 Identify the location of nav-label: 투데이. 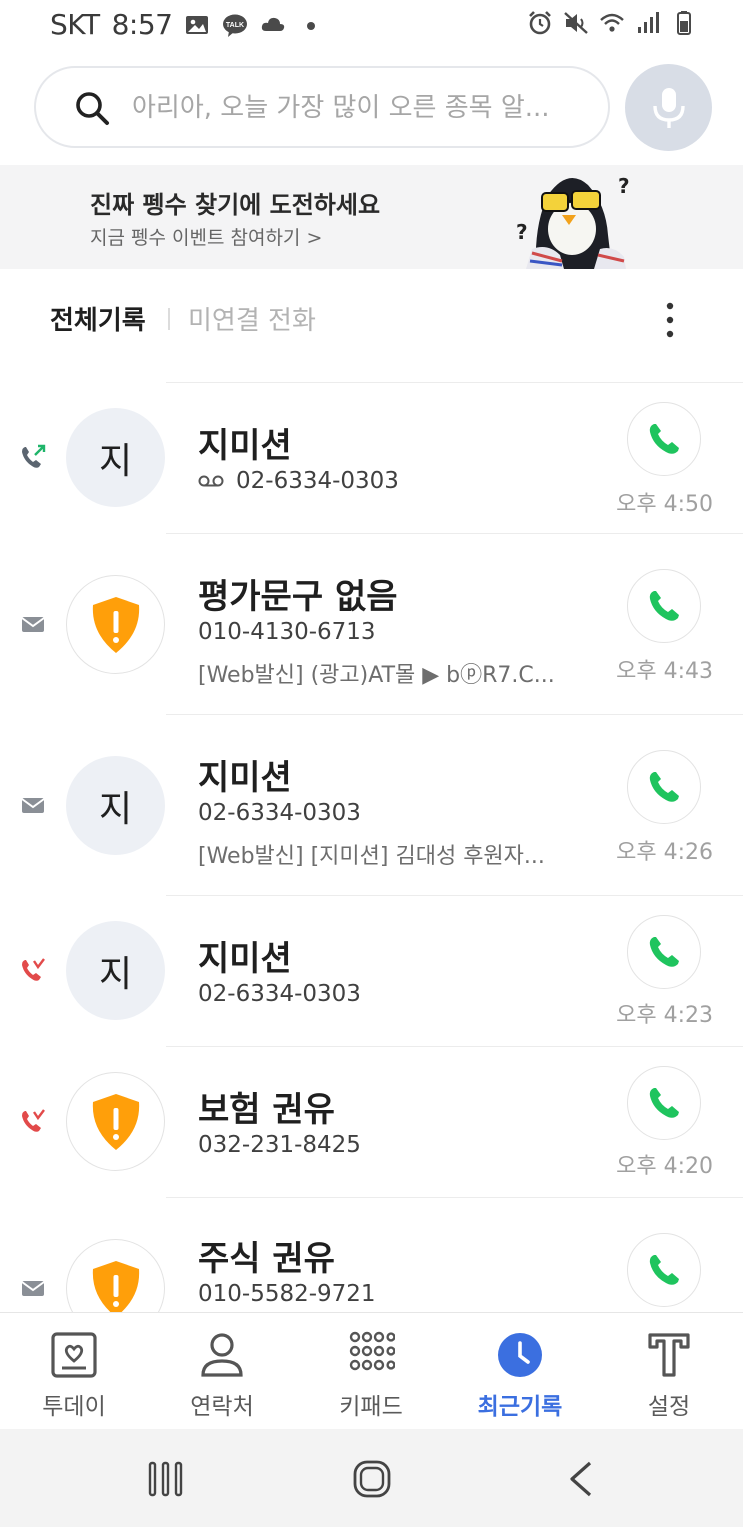
(74, 1407).